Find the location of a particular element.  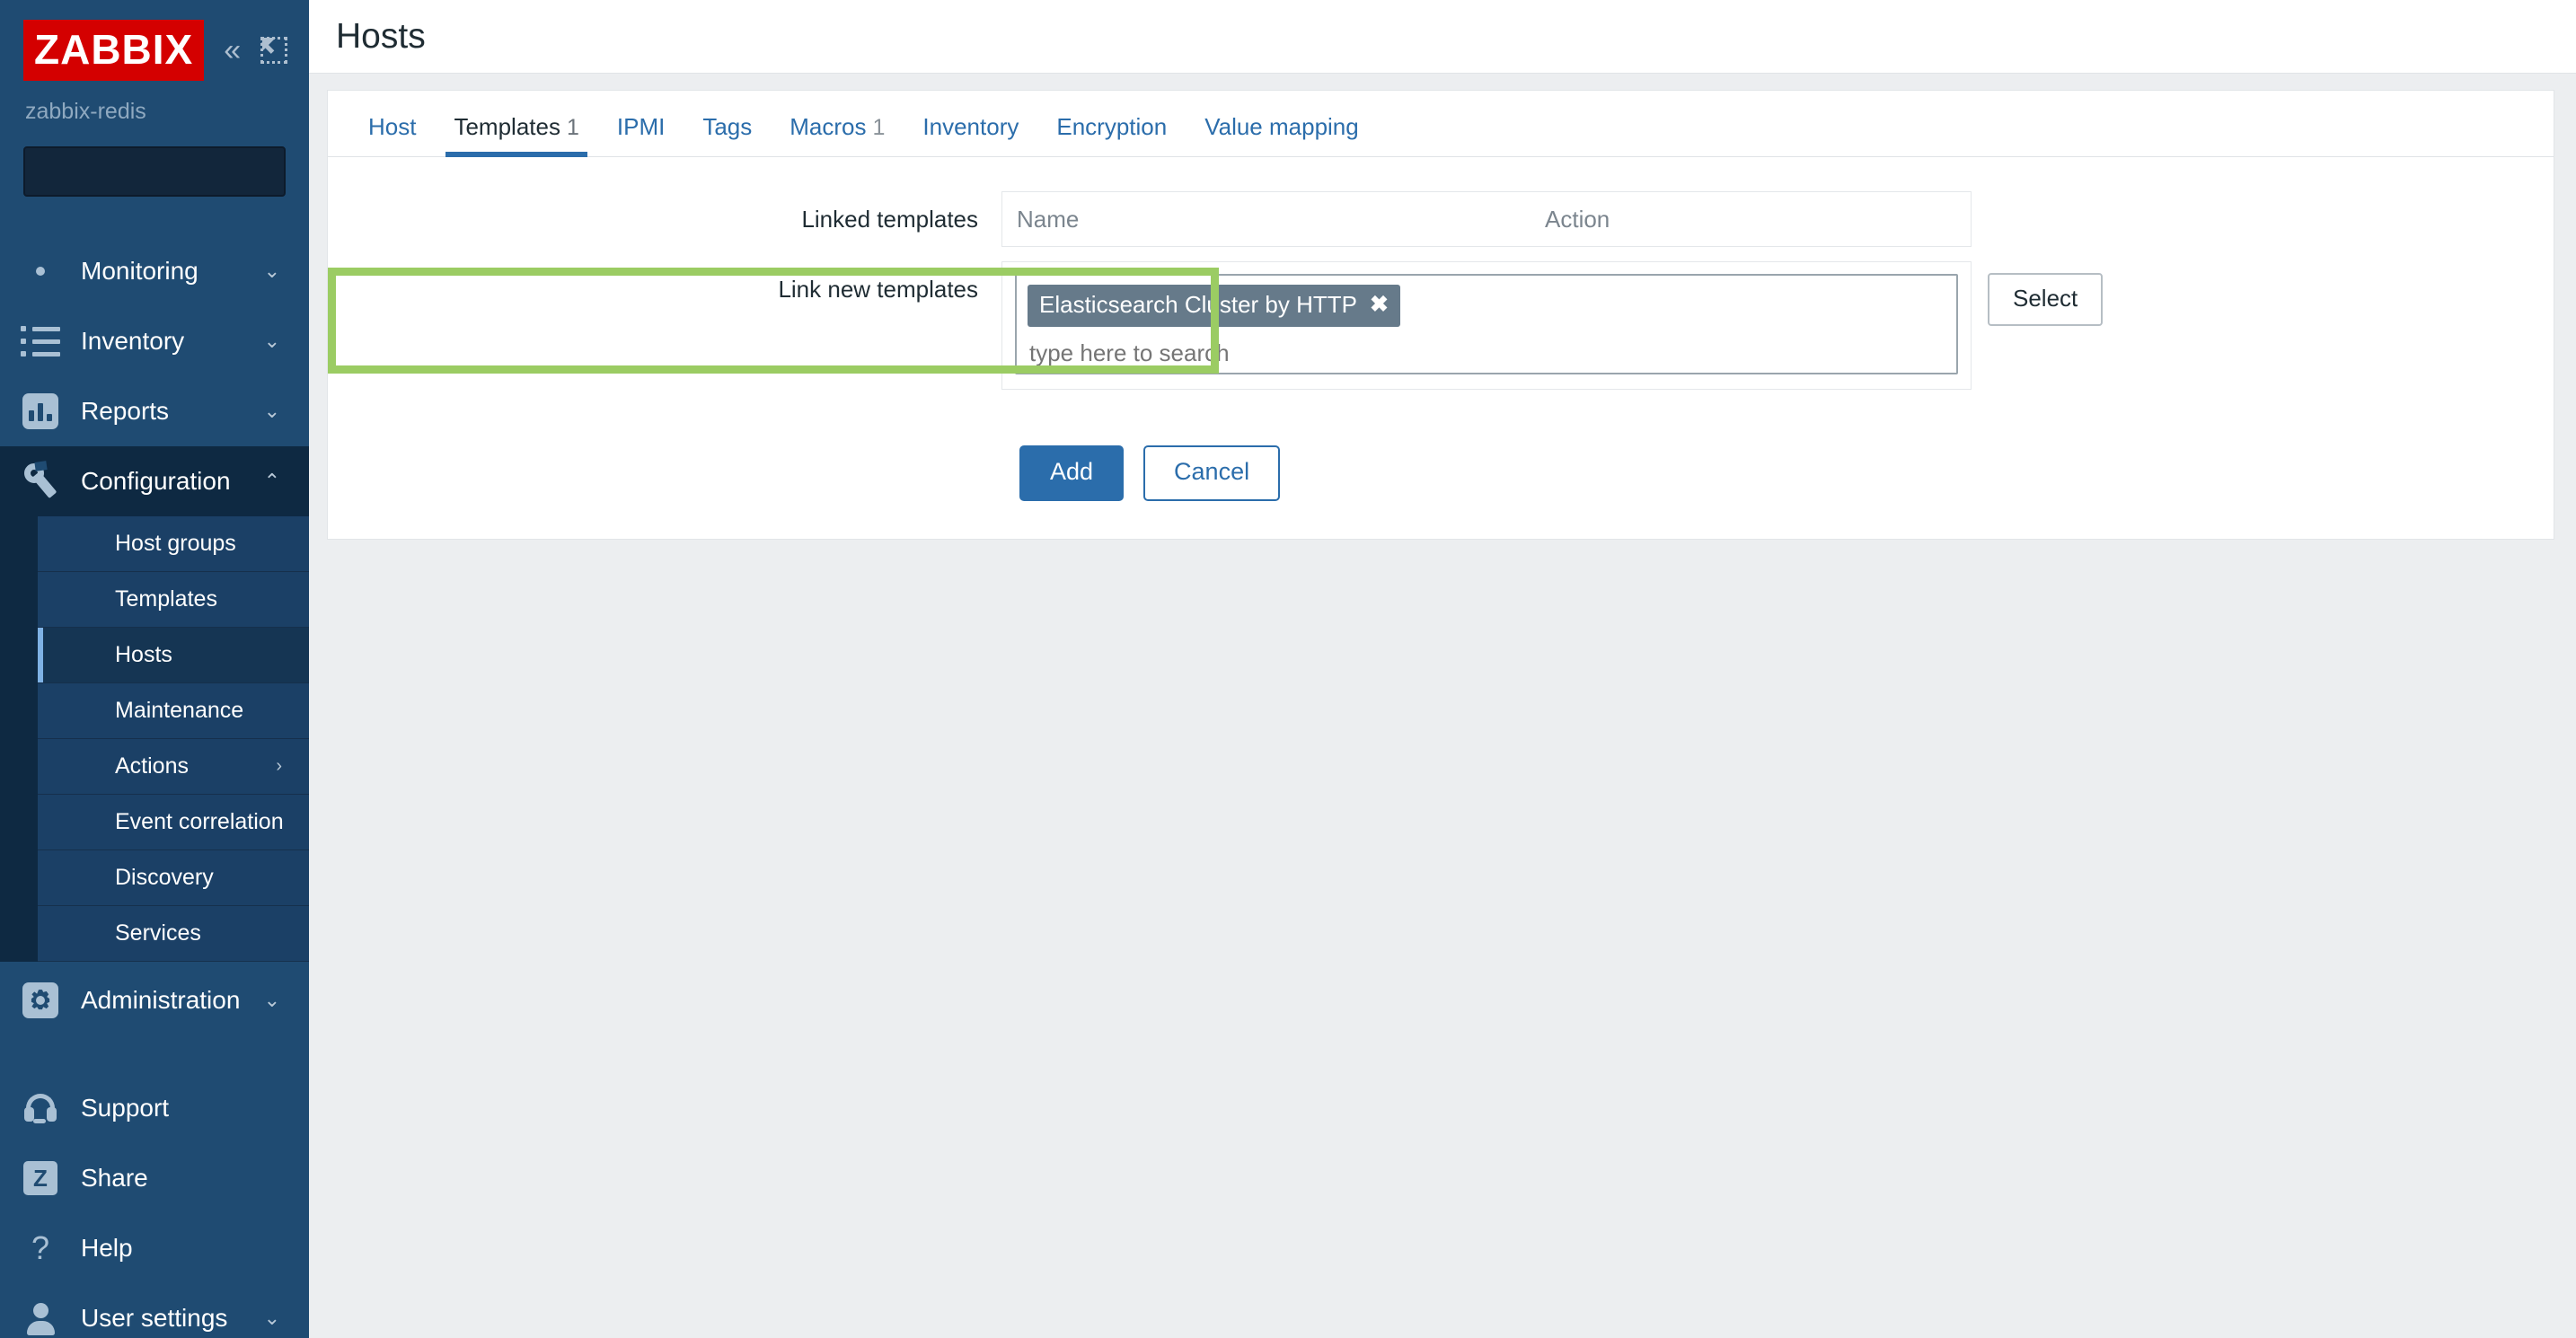

sidebar-item-configuration: Configuration ⌃ is located at coordinates (154, 481).